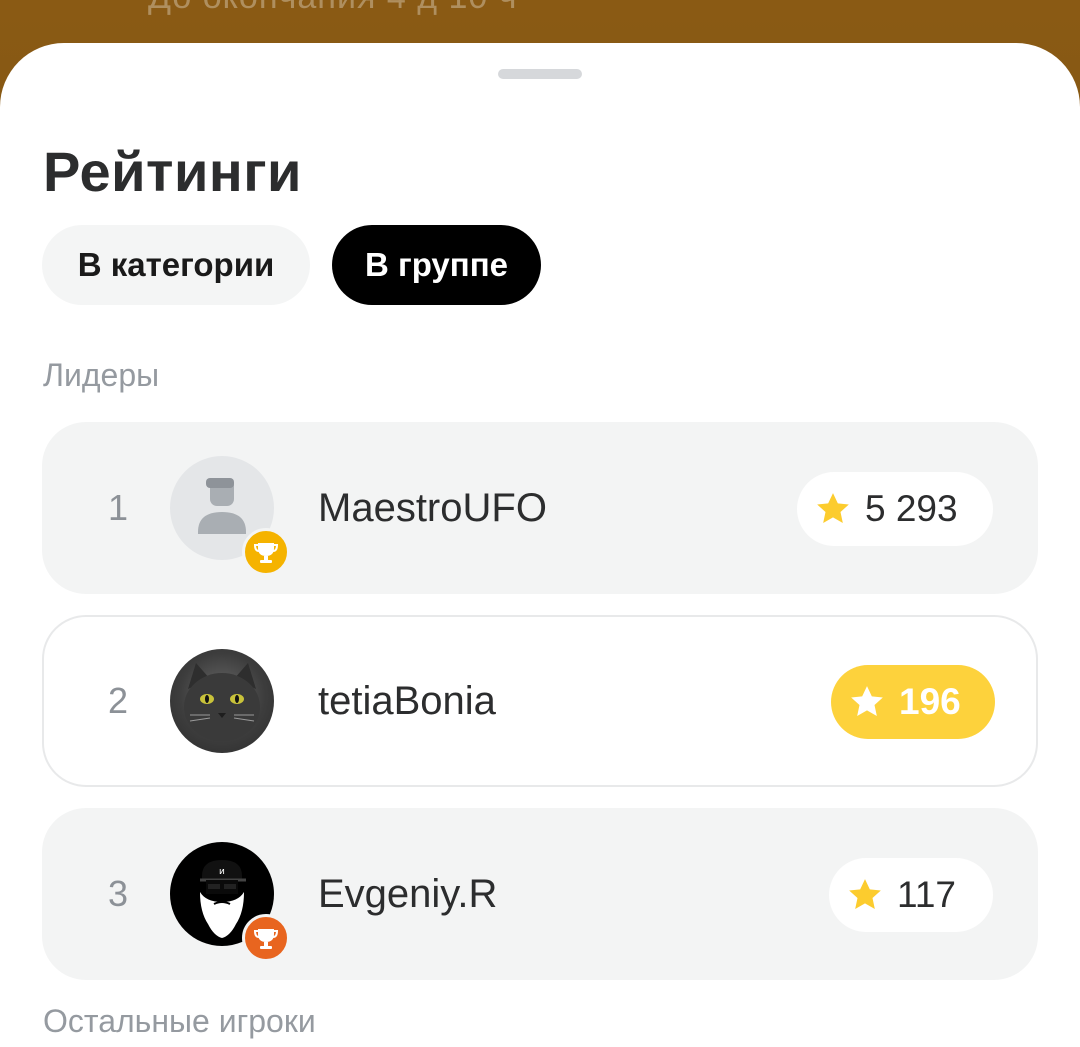 This screenshot has height=1047, width=1080. Describe the element at coordinates (172, 171) in the screenshot. I see `page-title: Рейтинги` at that location.